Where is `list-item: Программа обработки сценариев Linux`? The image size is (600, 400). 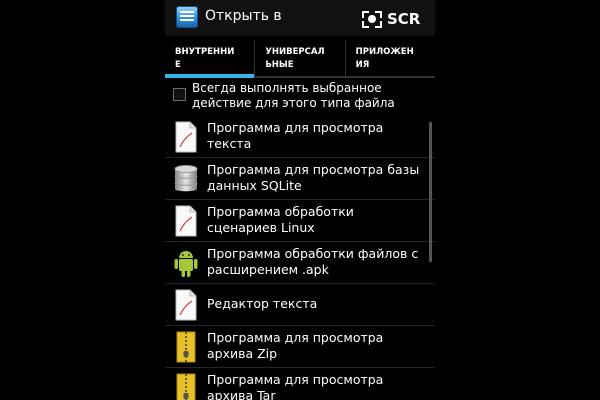 list-item: Программа обработки сценариев Linux is located at coordinates (300, 221).